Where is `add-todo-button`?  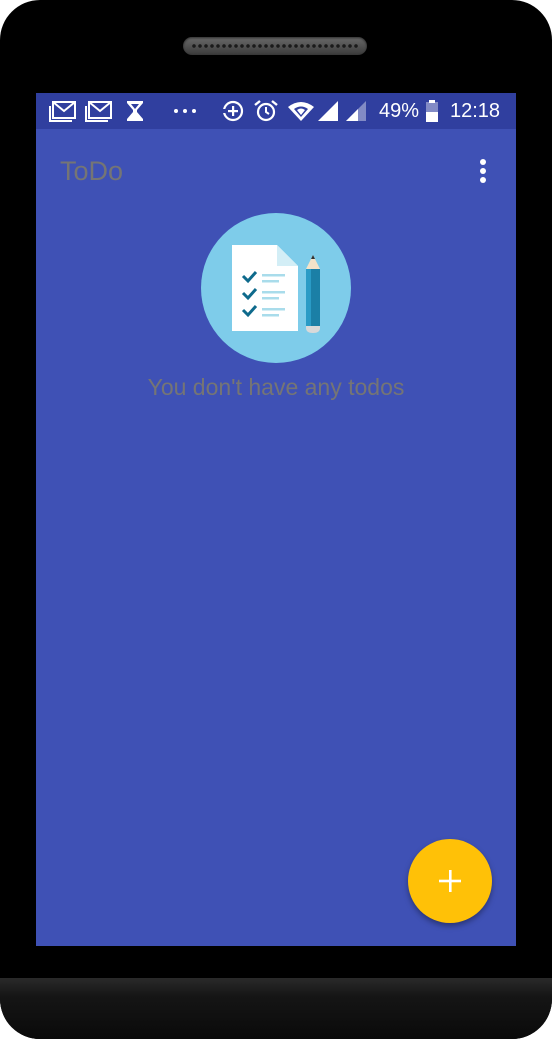 add-todo-button is located at coordinates (450, 881).